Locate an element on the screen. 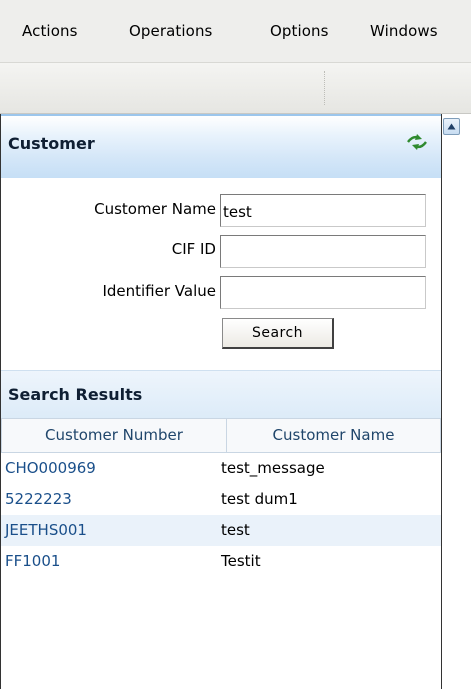 This screenshot has width=471, height=689. identifier-value-label: Identifier Value is located at coordinates (159, 291).